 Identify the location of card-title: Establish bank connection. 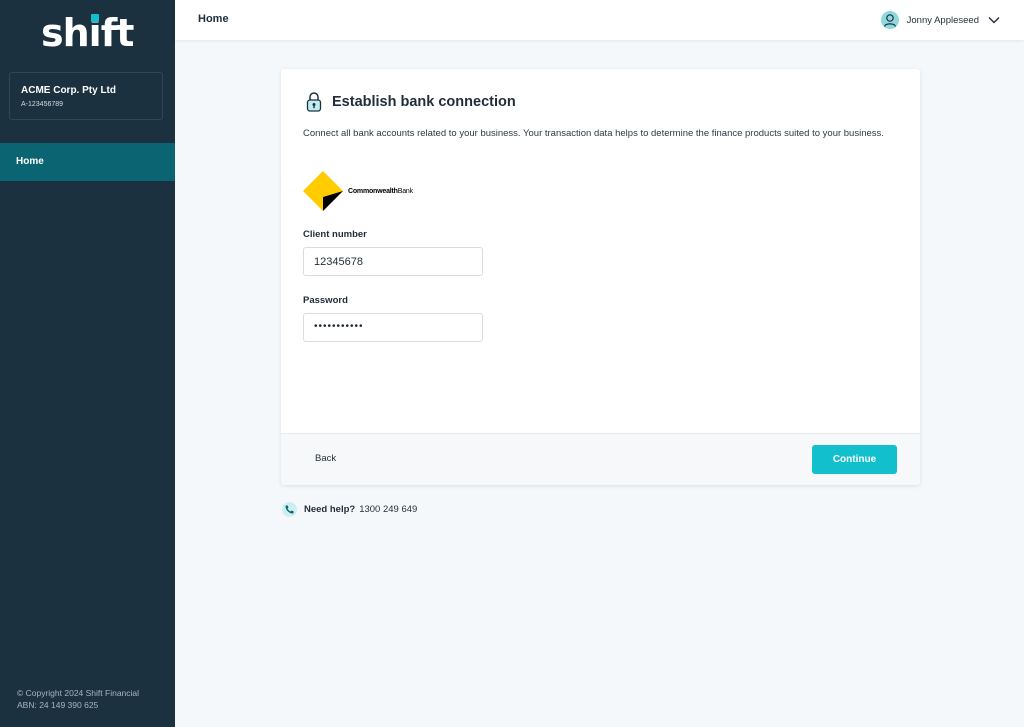
(424, 102).